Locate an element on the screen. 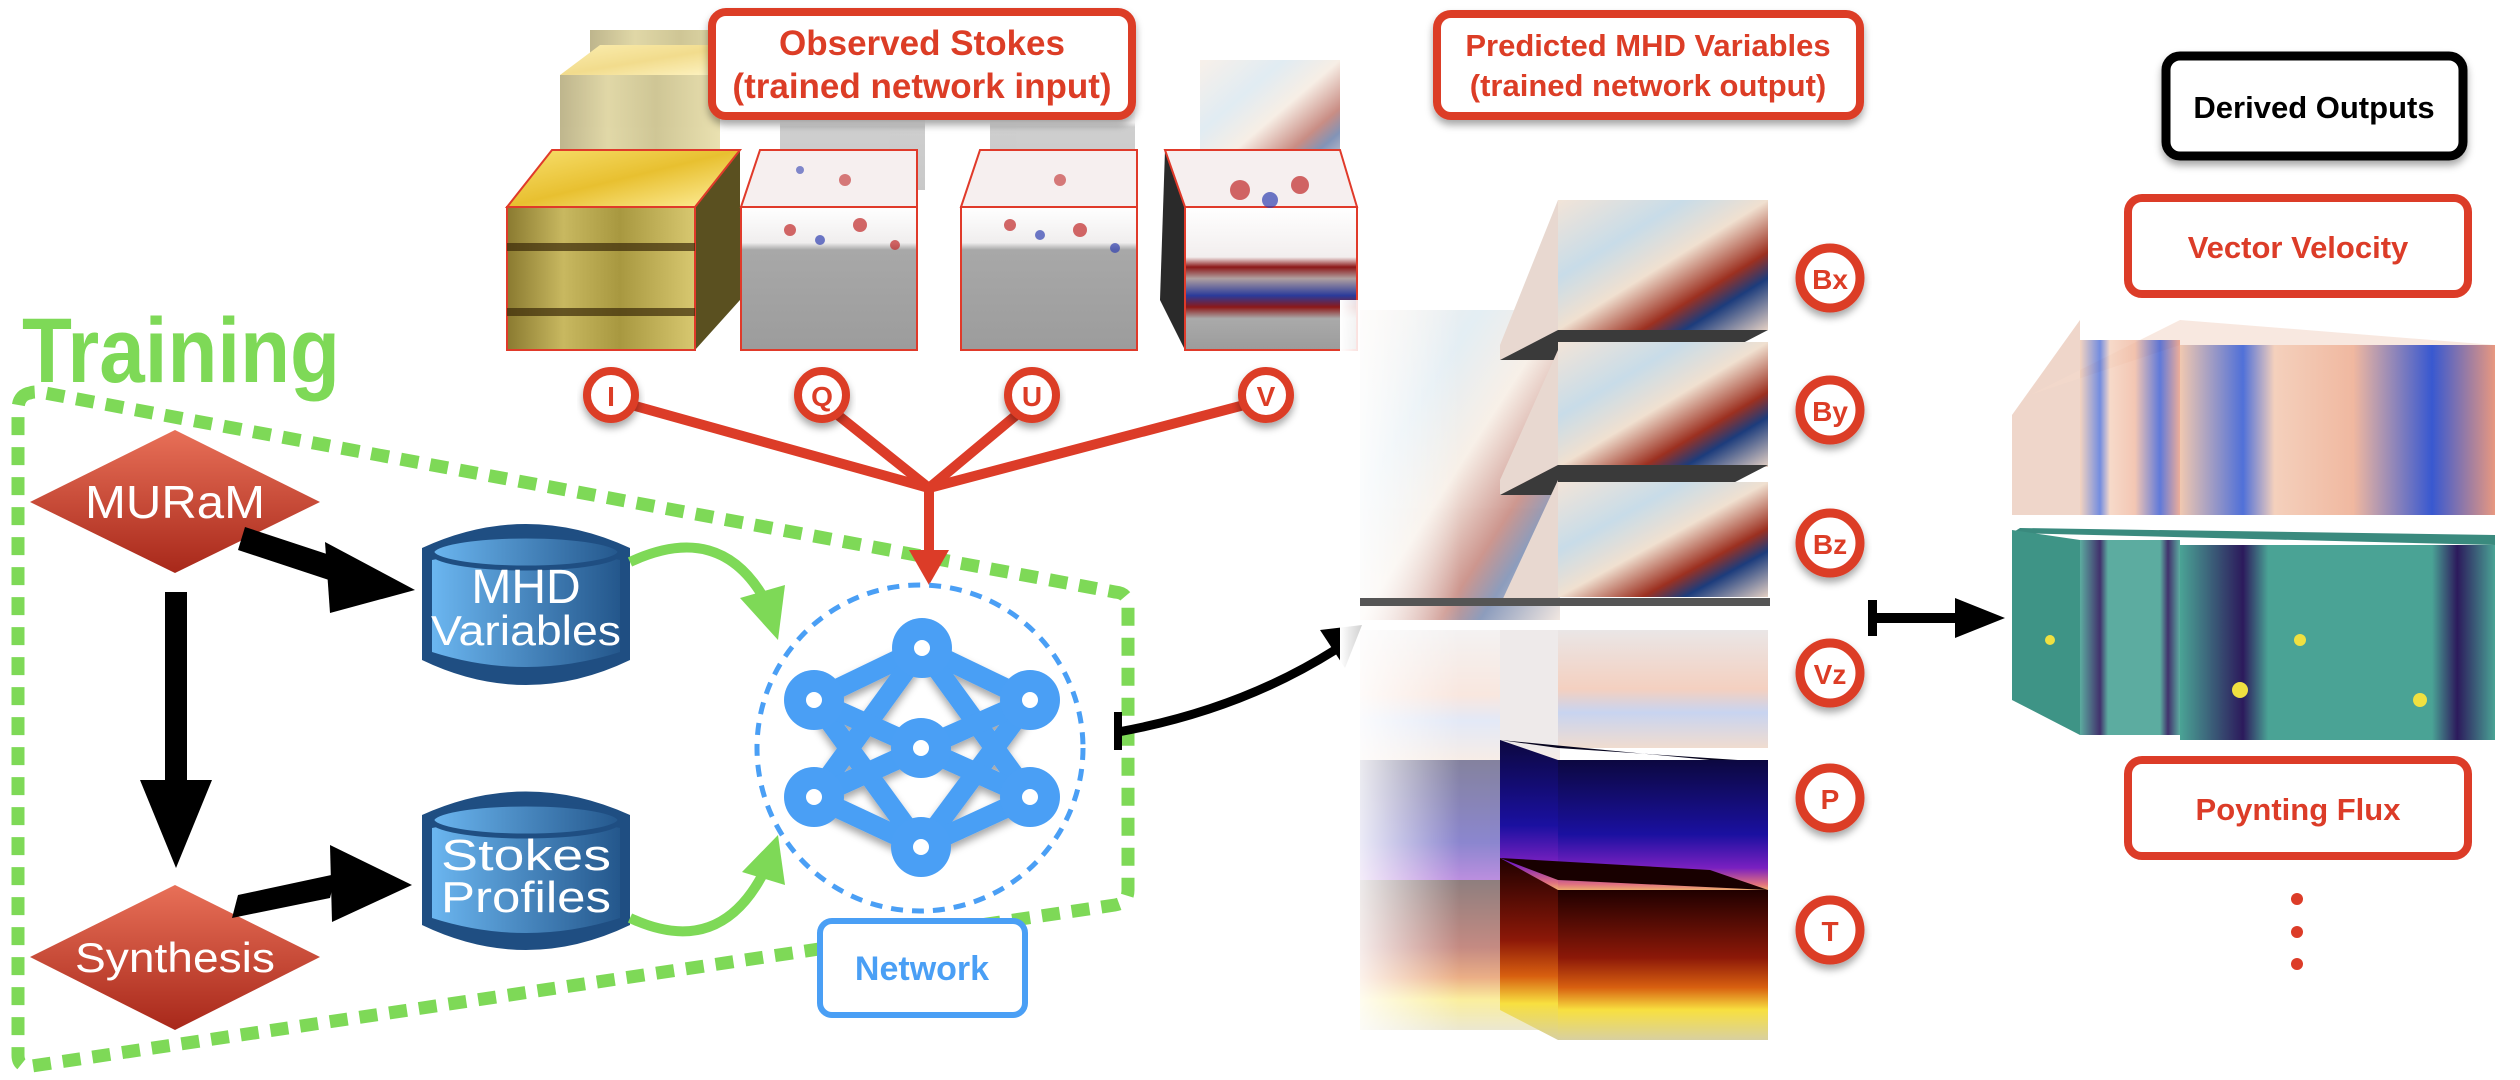 The height and width of the screenshot is (1080, 2520). svg-text: P is located at coordinates (1830, 799).